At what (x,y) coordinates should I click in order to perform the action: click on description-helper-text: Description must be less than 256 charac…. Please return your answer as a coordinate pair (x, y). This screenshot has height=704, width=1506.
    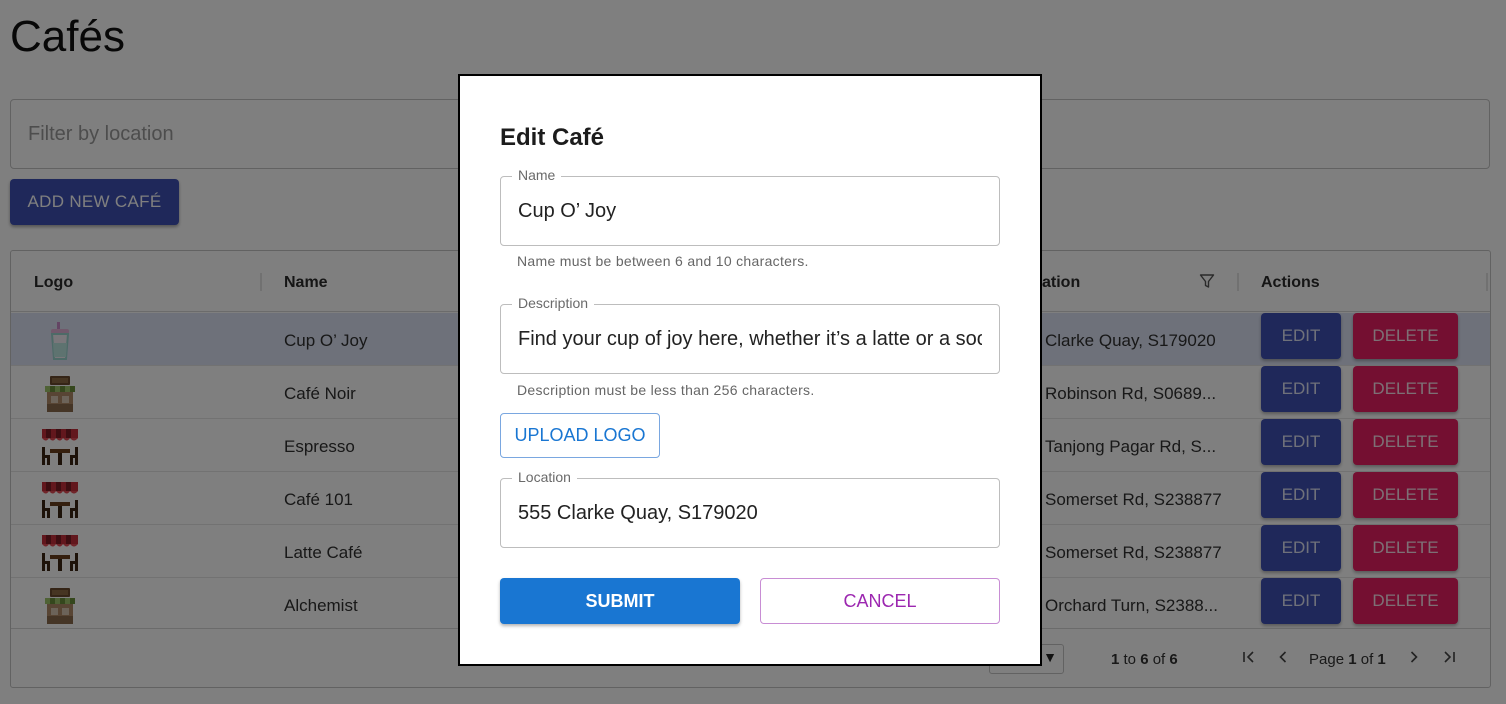
    Looking at the image, I should click on (666, 390).